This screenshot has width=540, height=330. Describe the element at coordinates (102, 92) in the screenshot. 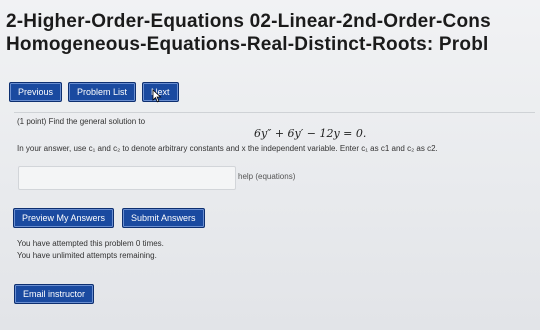

I see `problem-list-button: Problem List` at that location.